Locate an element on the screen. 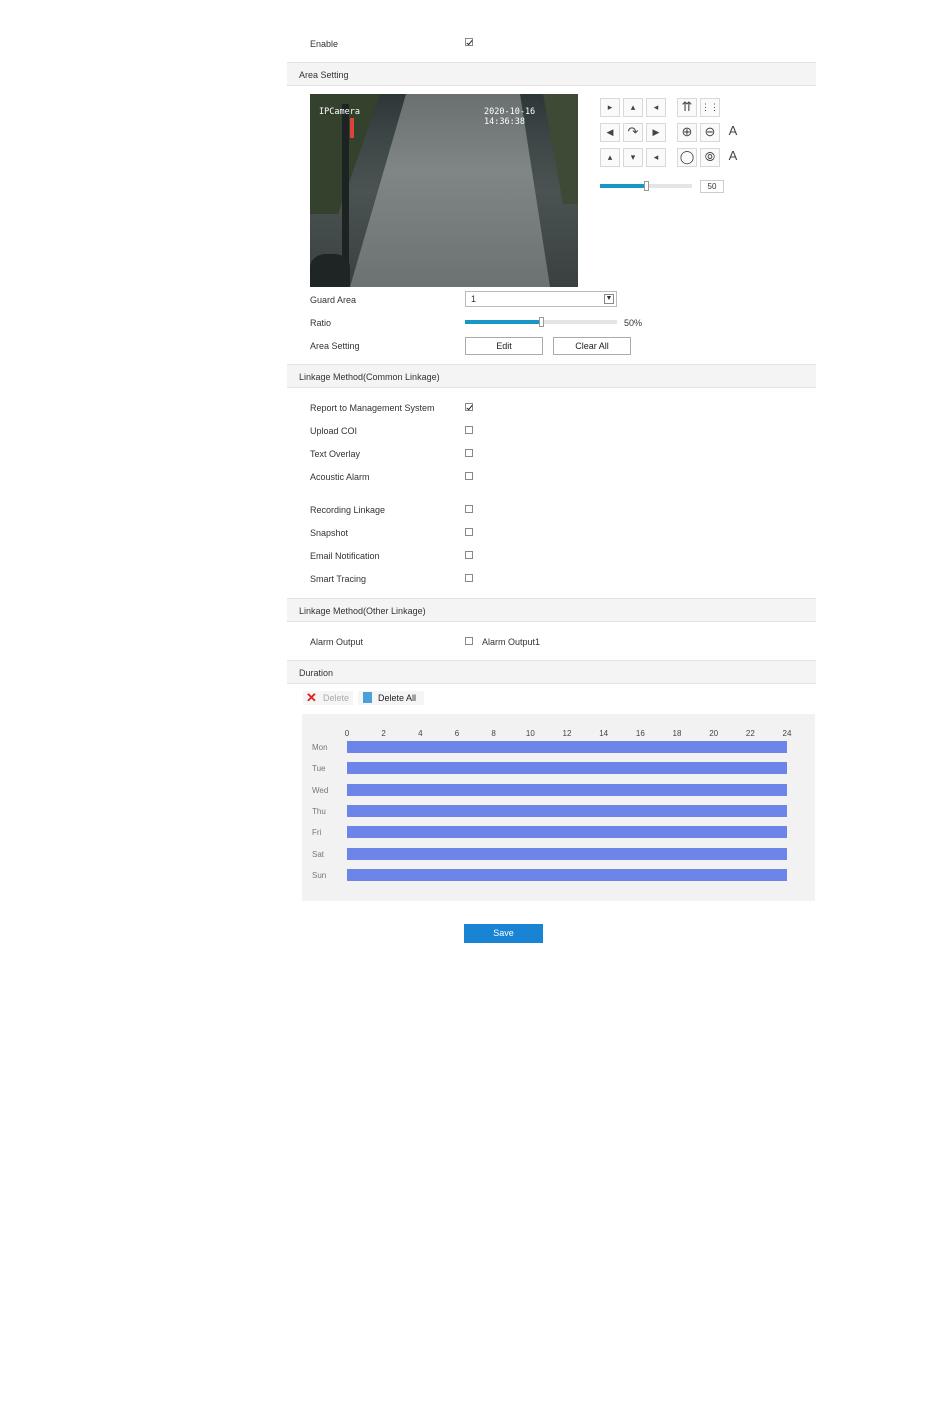 The width and height of the screenshot is (950, 1408). hour-tick-label: 20 is located at coordinates (714, 733).